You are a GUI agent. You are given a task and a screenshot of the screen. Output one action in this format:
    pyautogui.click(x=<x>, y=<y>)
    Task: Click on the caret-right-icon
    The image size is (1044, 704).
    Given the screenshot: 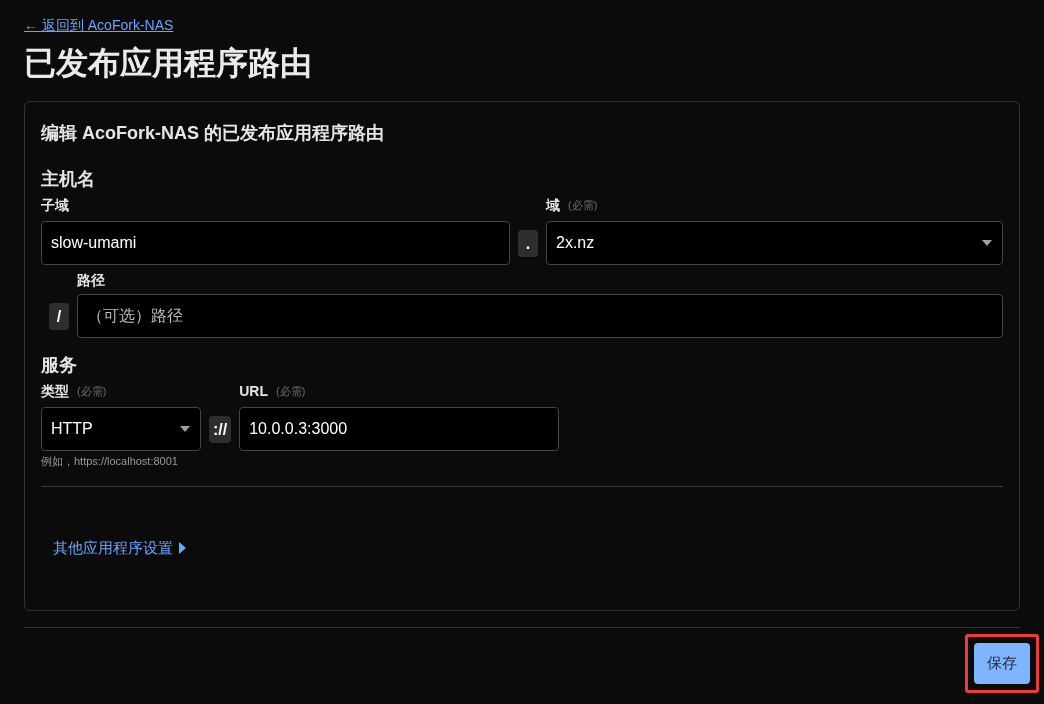 What is the action you would take?
    pyautogui.click(x=182, y=547)
    